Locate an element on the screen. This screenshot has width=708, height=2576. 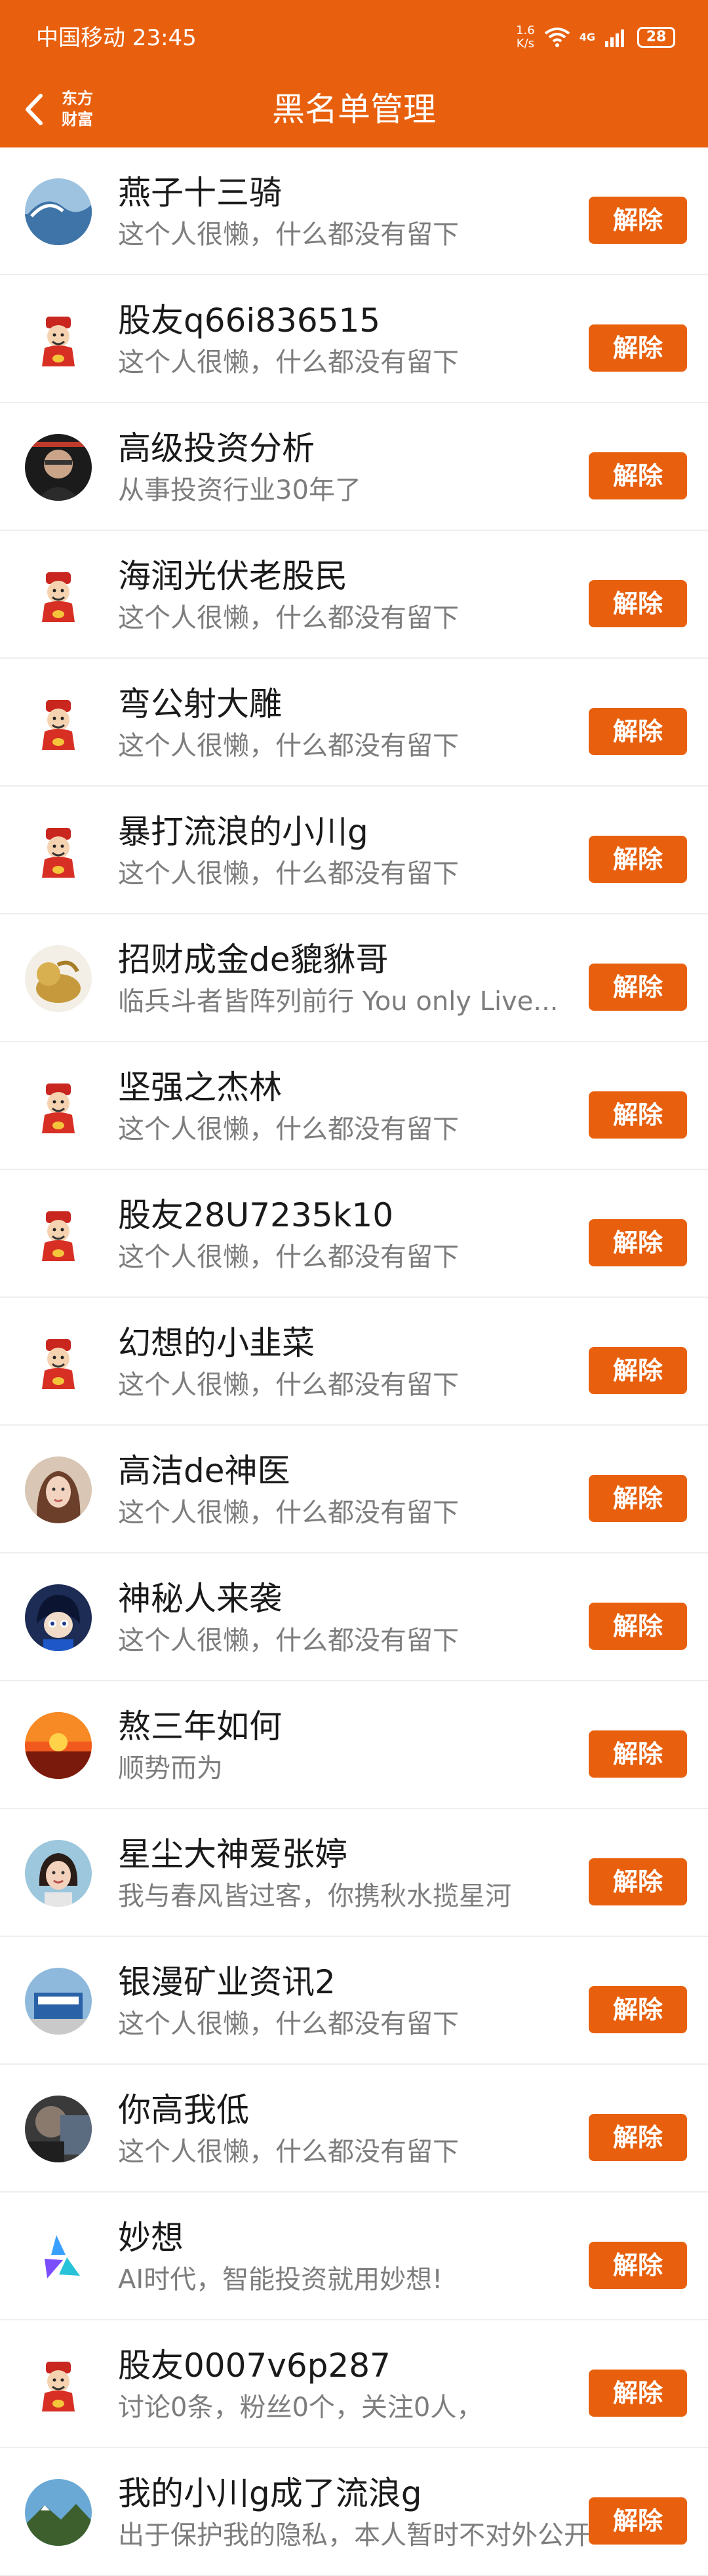
blacklist-row: 股友28U7235k10 这个人很懒，什么都没有留下 解除 is located at coordinates (354, 1234).